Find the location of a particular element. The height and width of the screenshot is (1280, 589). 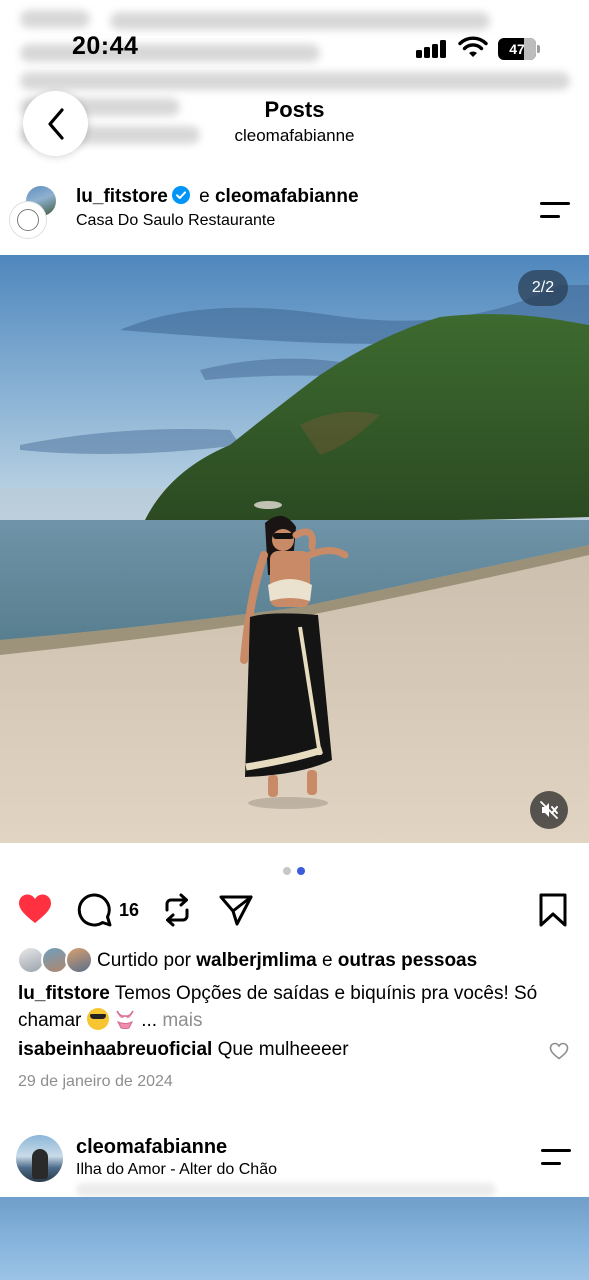

store-logo-icon is located at coordinates (28, 220).